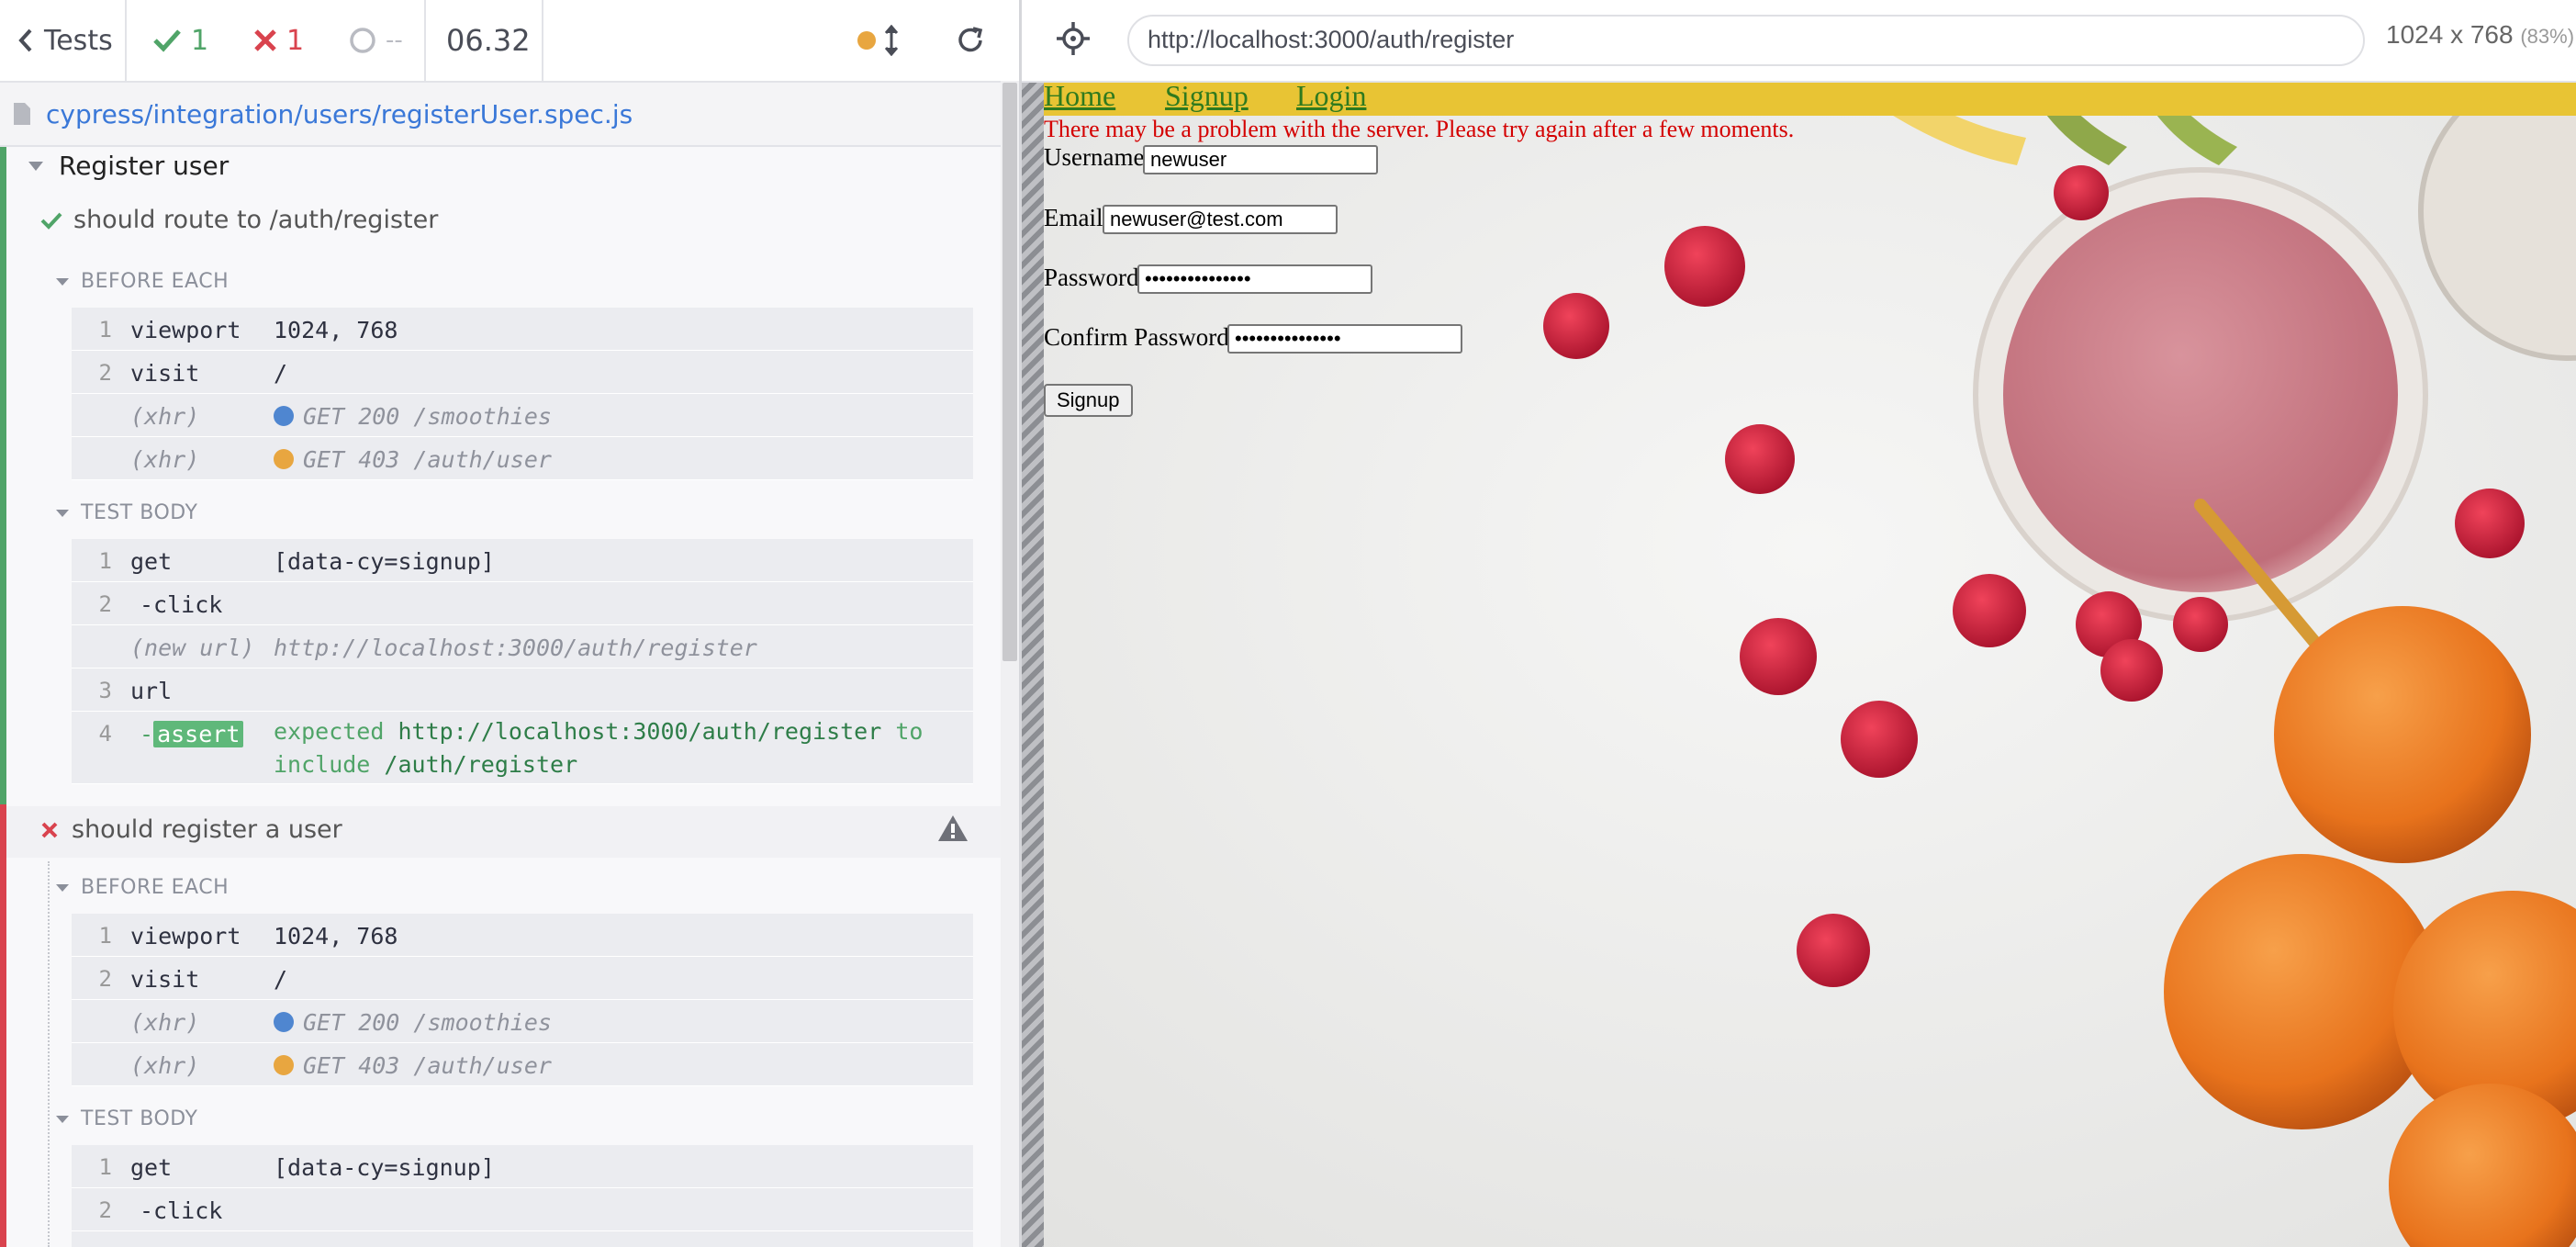  Describe the element at coordinates (65, 40) in the screenshot. I see `tests-back-button: Tests` at that location.